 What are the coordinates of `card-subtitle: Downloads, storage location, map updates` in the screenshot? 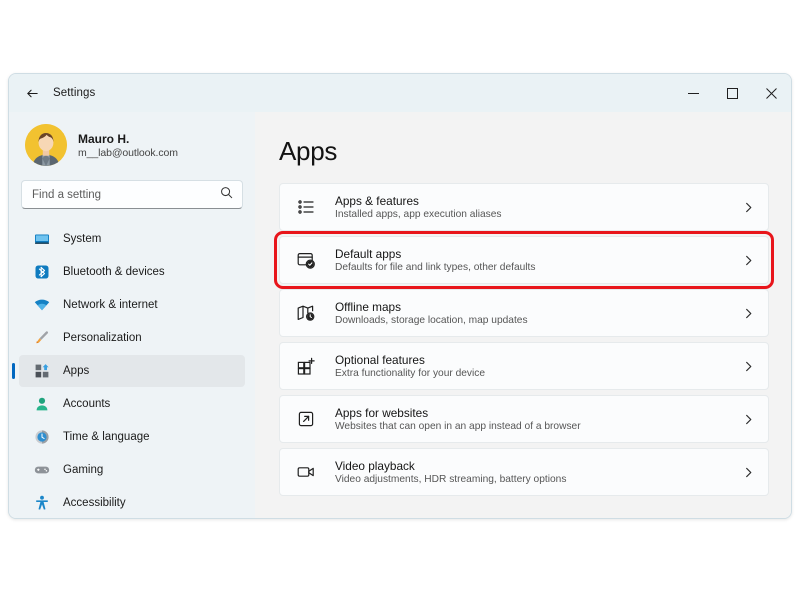 It's located at (431, 320).